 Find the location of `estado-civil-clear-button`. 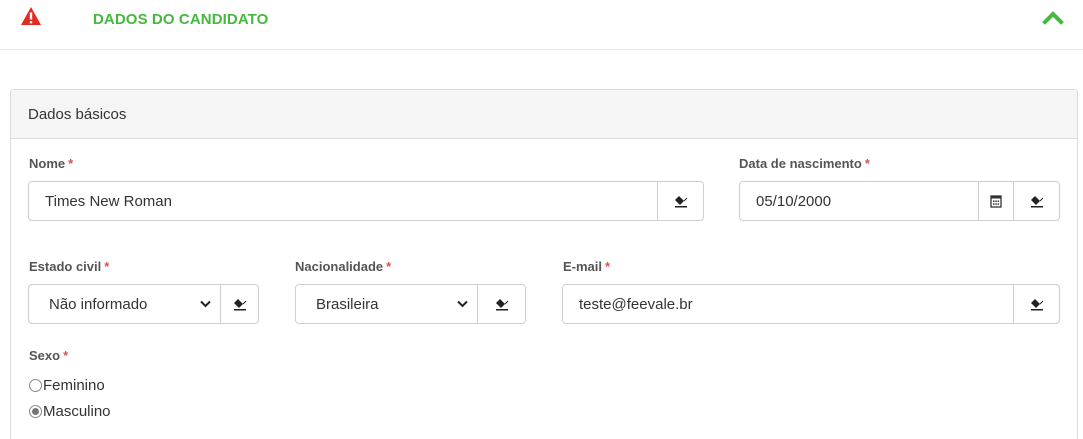

estado-civil-clear-button is located at coordinates (239, 304).